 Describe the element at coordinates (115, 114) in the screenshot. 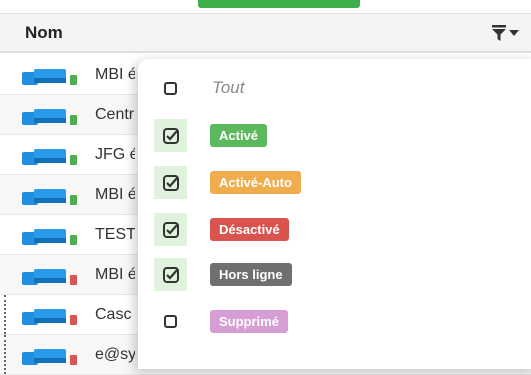

I see `device-name: Centr` at that location.